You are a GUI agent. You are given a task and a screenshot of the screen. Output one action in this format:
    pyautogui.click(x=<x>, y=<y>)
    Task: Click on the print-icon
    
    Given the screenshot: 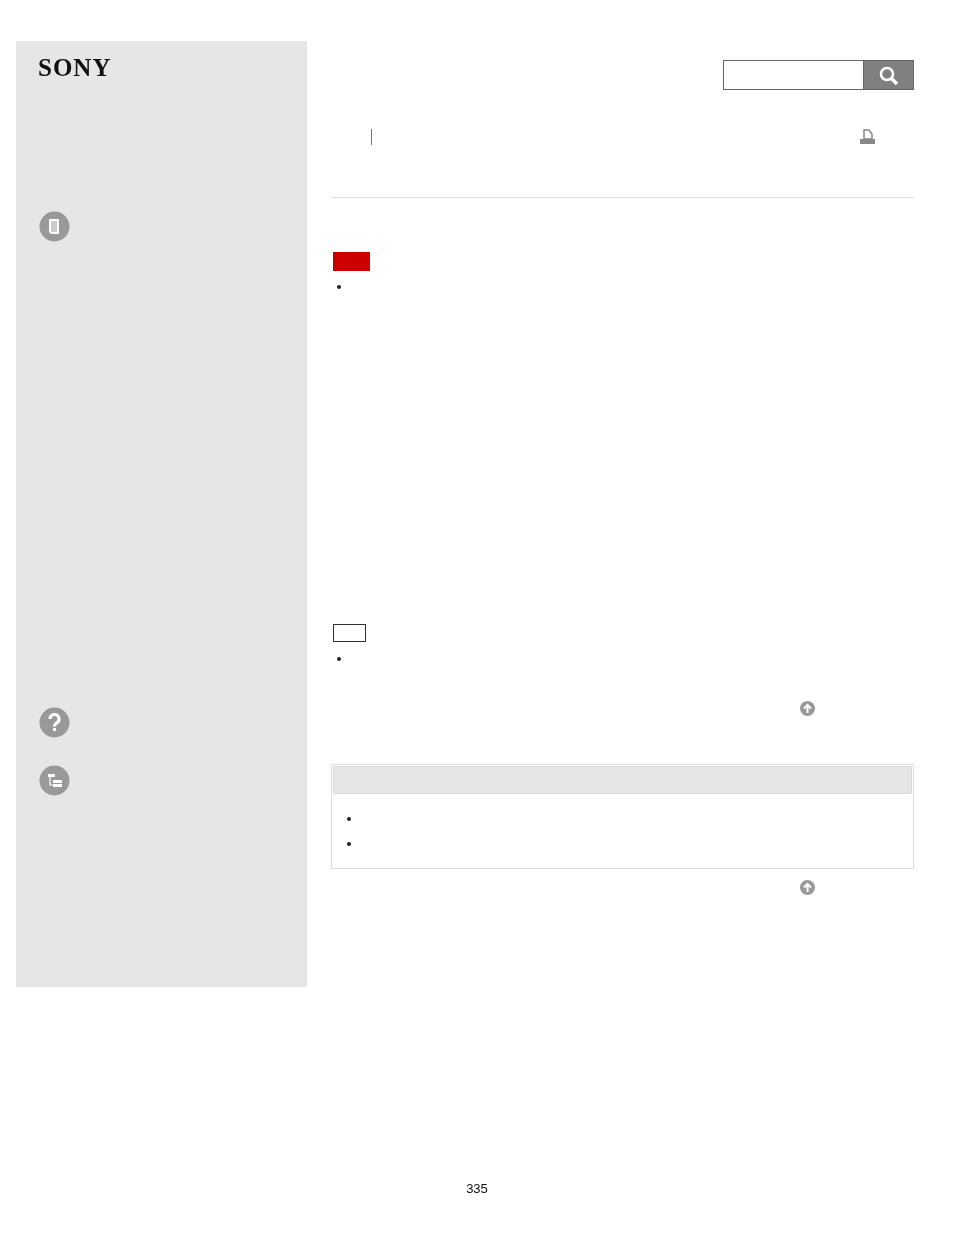 What is the action you would take?
    pyautogui.click(x=867, y=137)
    